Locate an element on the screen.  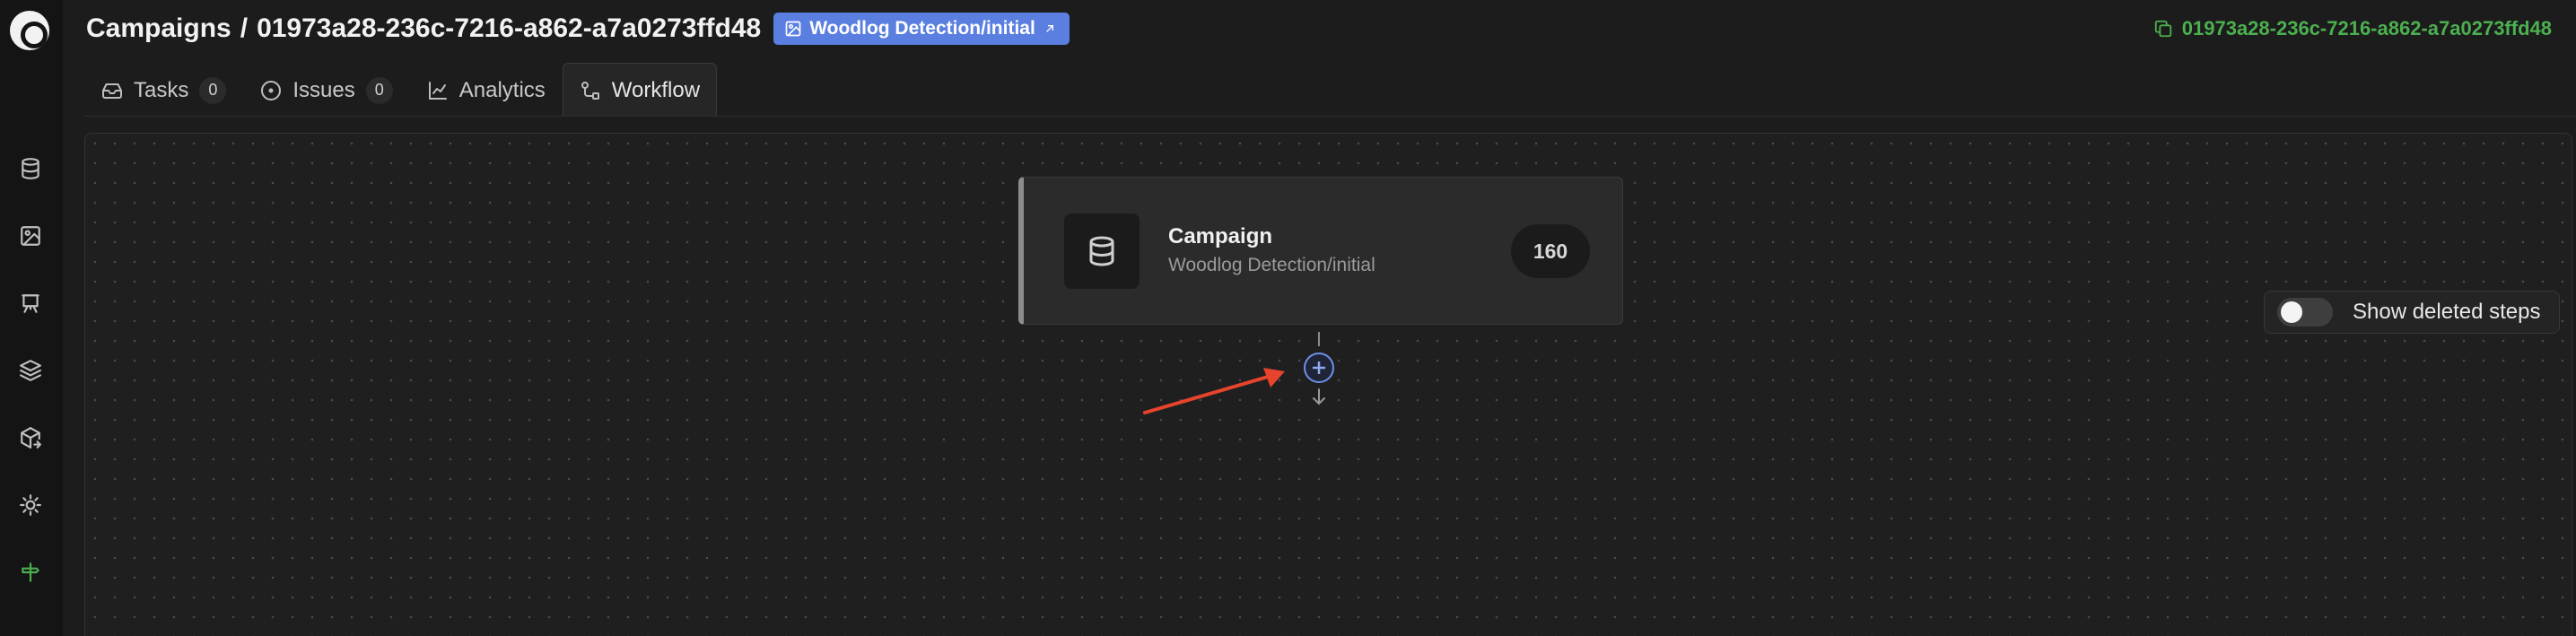
copy-id-label: 01973a28-236c-7216-a862-a7a0273ffd48 is located at coordinates (2366, 28).